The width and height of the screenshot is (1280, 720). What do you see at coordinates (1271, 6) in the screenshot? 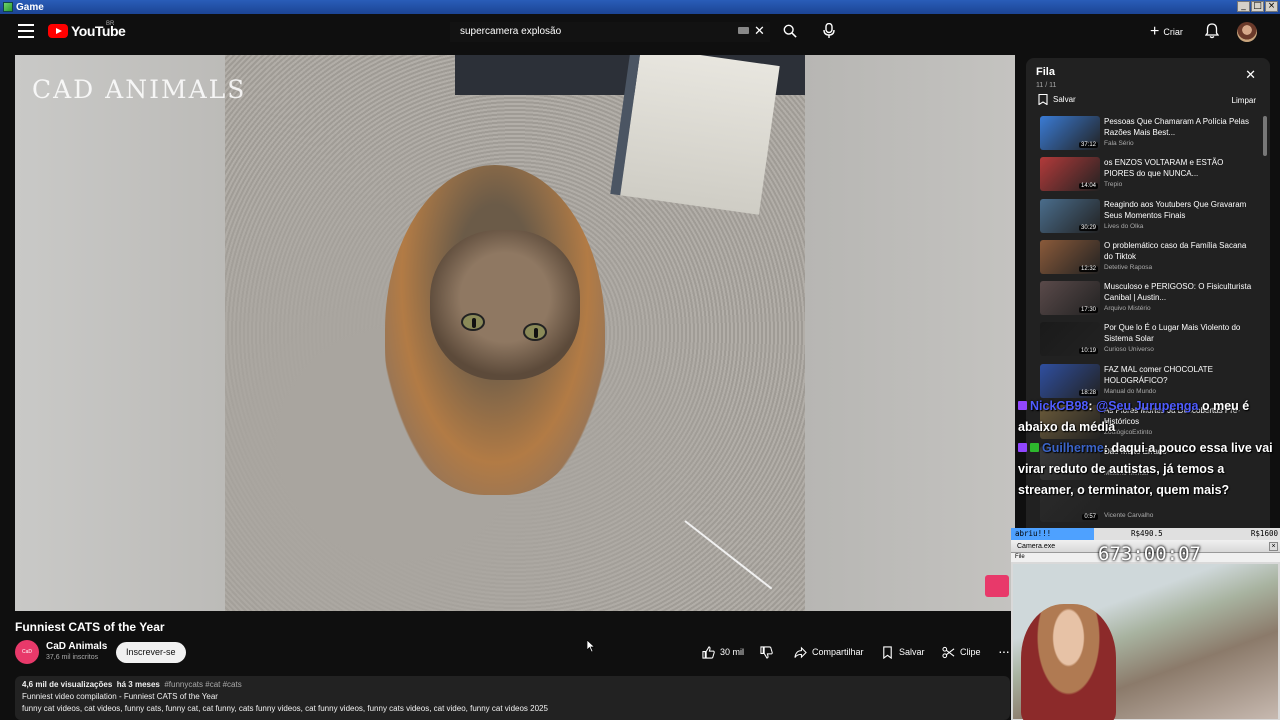
I see `close-window-button: ×` at bounding box center [1271, 6].